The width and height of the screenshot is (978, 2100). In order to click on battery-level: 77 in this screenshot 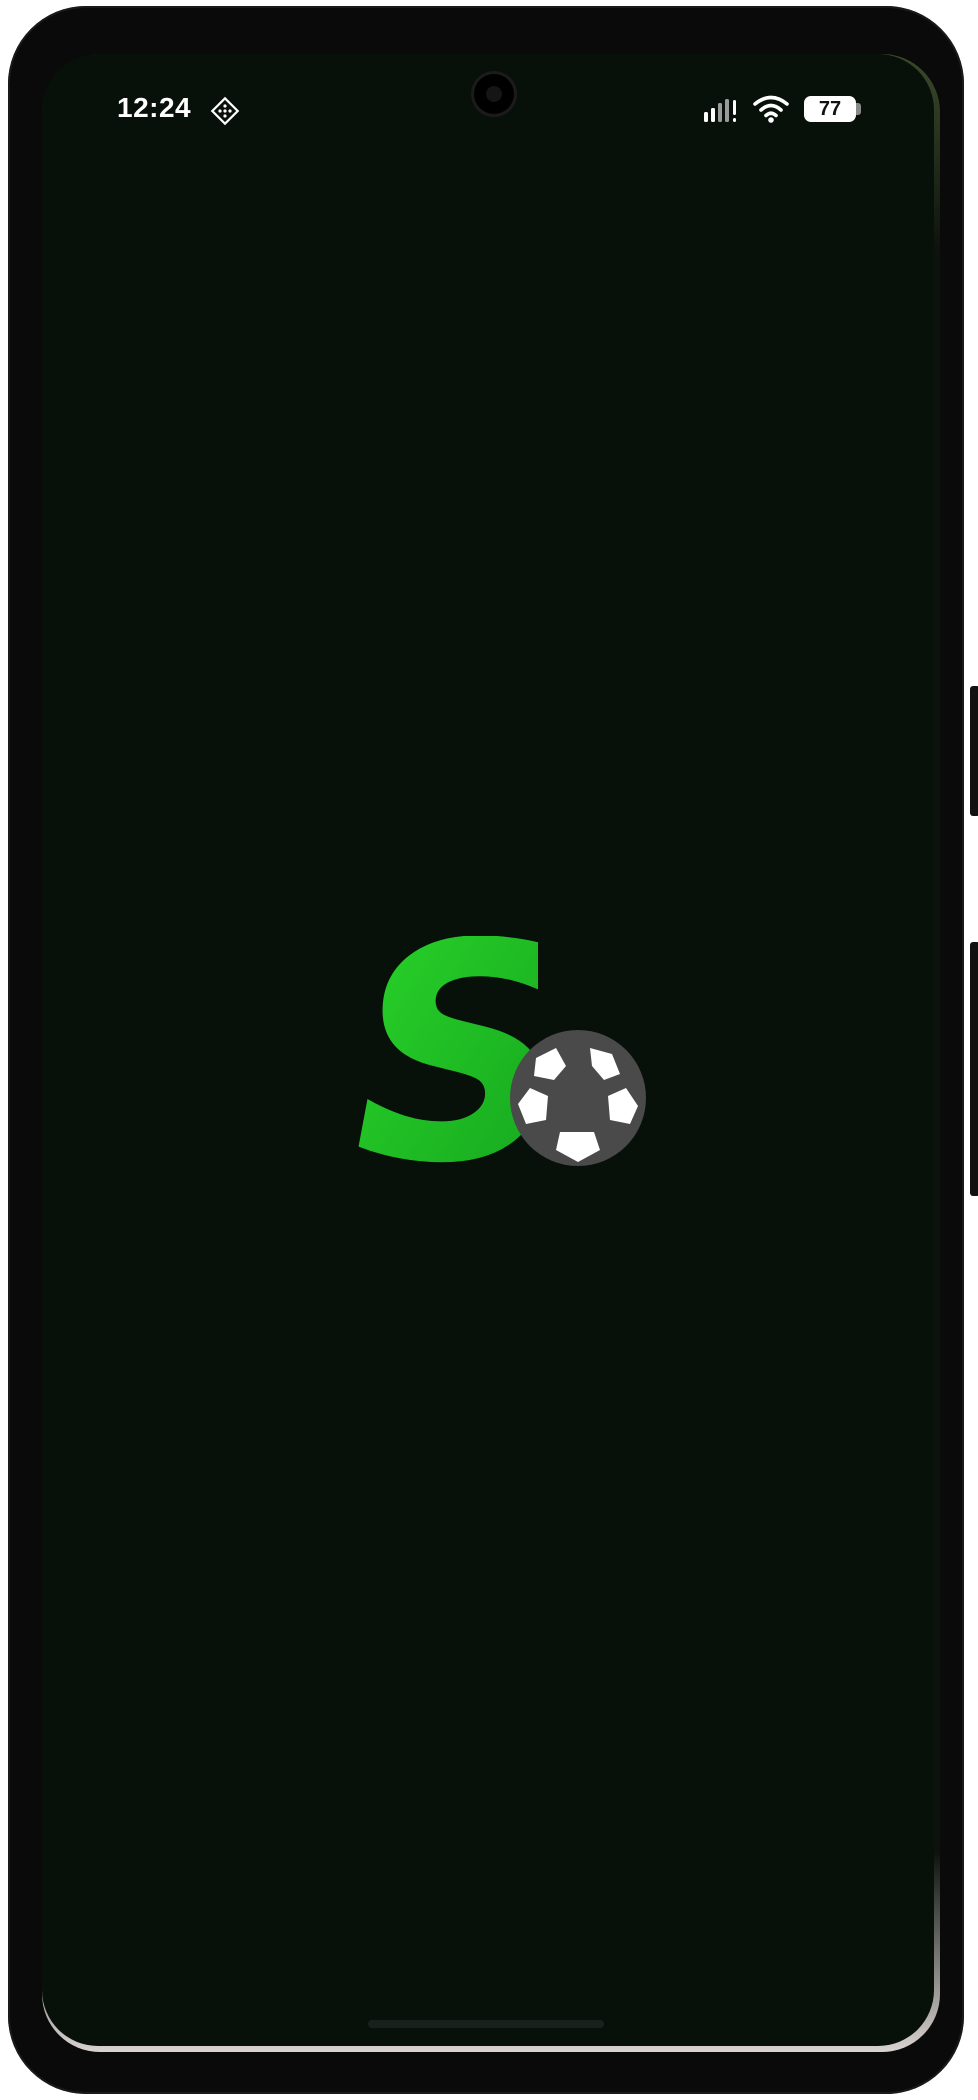, I will do `click(830, 109)`.